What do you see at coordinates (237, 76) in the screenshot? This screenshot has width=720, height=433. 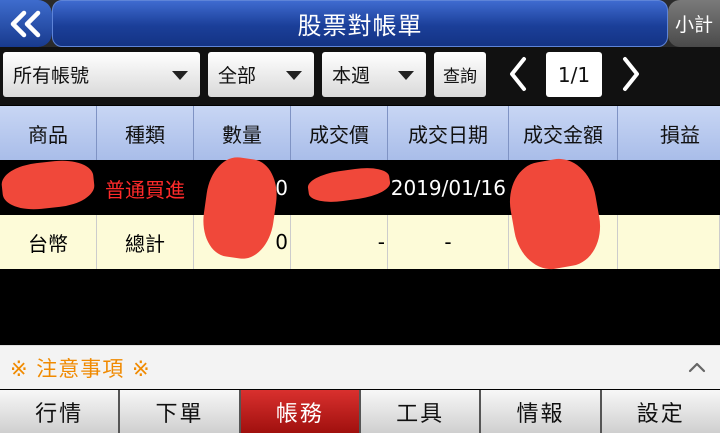 I see `type-select-value: 全部` at bounding box center [237, 76].